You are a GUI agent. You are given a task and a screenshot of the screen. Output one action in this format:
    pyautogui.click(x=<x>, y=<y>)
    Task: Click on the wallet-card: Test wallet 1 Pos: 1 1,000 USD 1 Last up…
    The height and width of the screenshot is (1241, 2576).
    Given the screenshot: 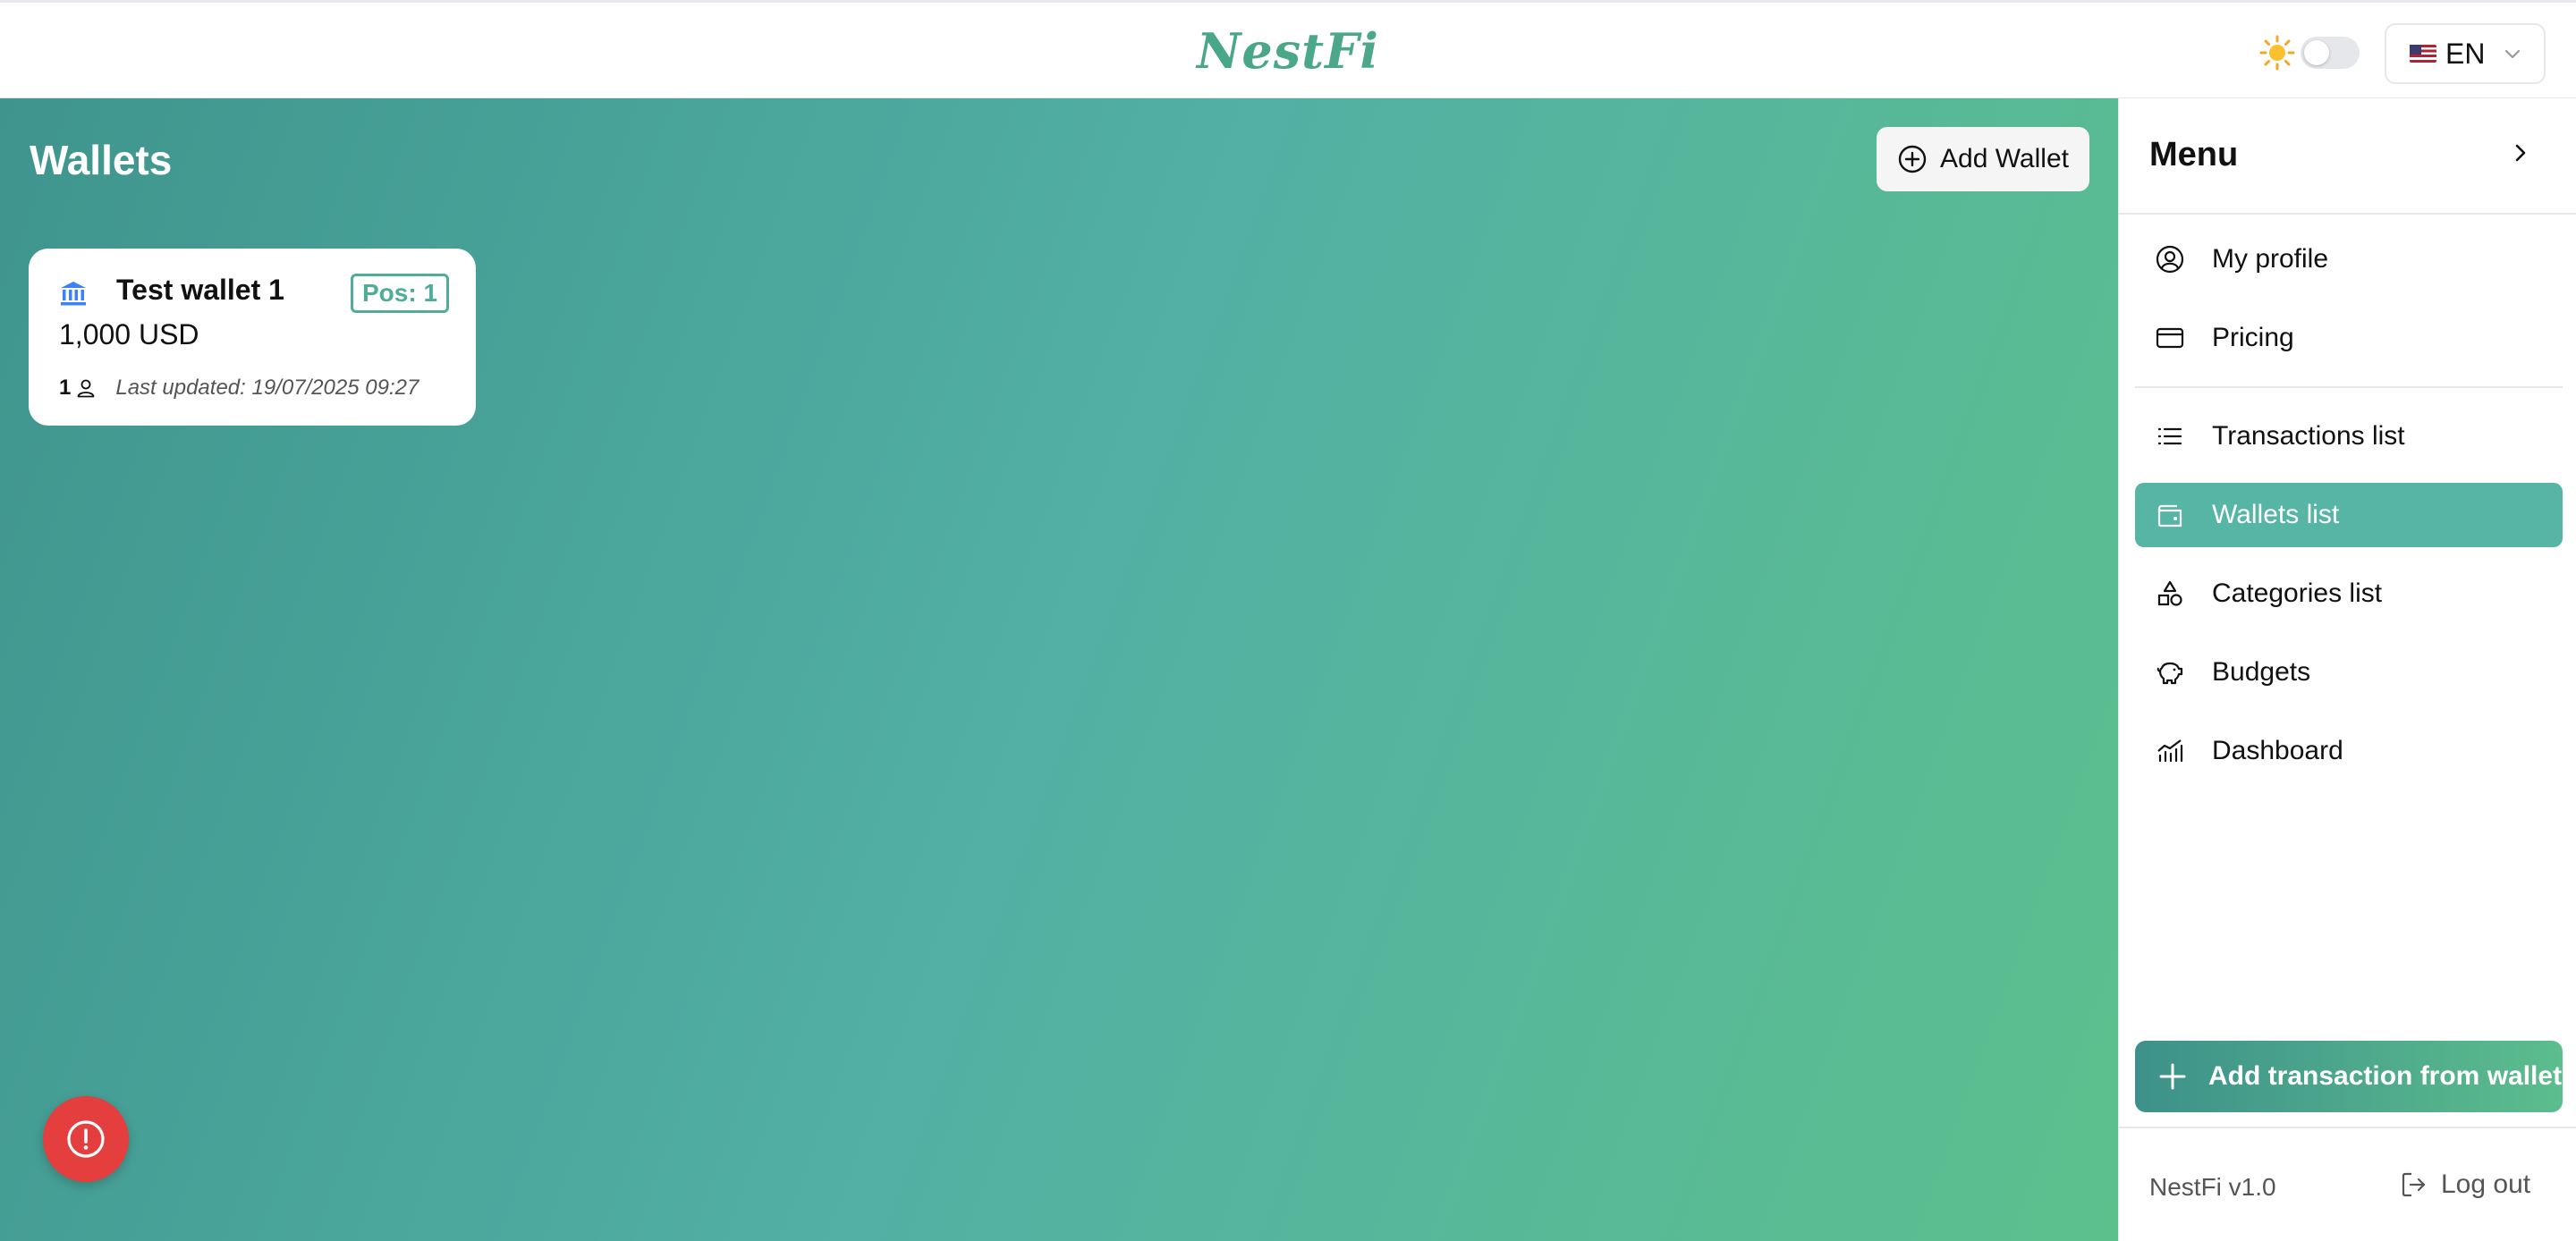 What is the action you would take?
    pyautogui.click(x=252, y=337)
    